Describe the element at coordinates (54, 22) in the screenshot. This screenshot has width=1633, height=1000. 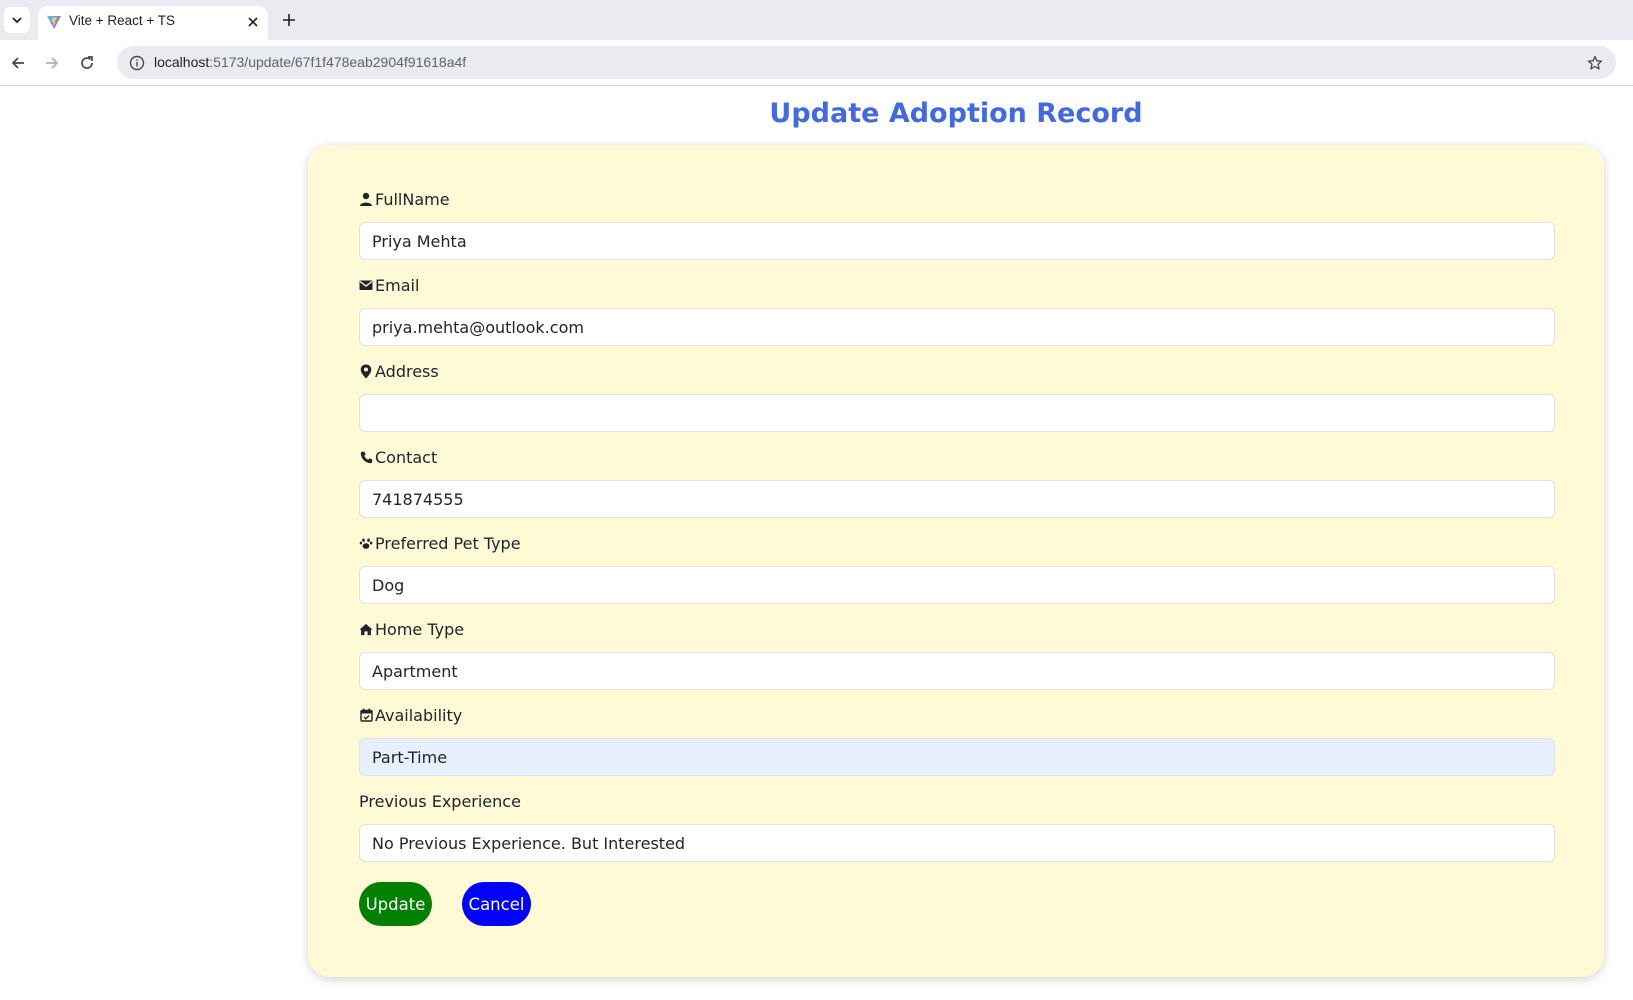
I see `vite-logo-icon` at that location.